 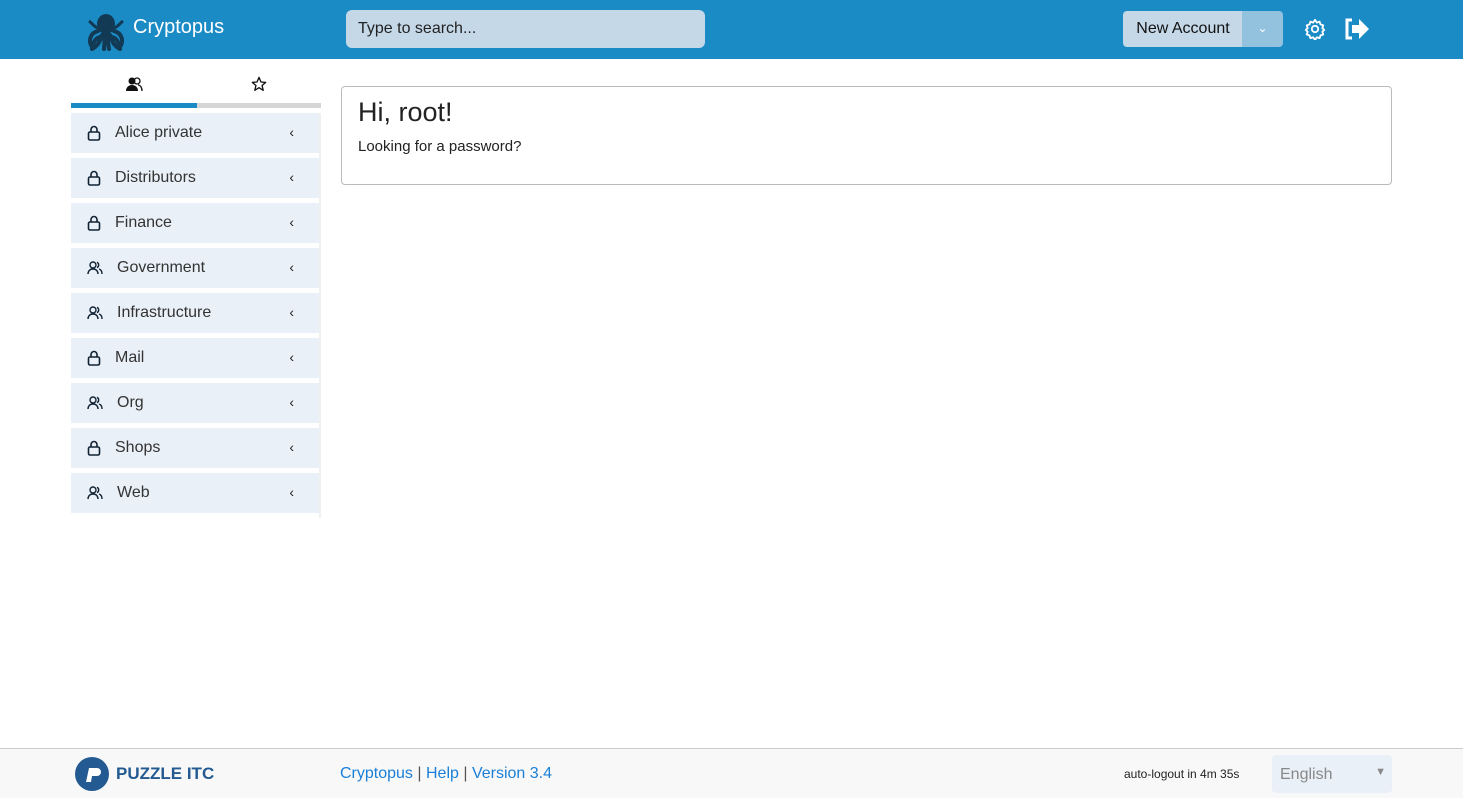 I want to click on brand-name: Cryptopus, so click(x=178, y=27).